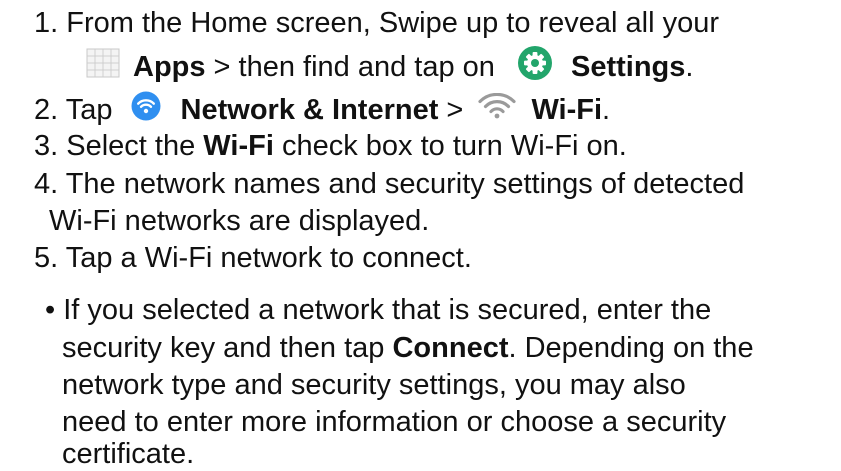 The height and width of the screenshot is (471, 841). I want to click on step-5-text: 5. Tap a Wi-Fi network to connect., so click(253, 258).